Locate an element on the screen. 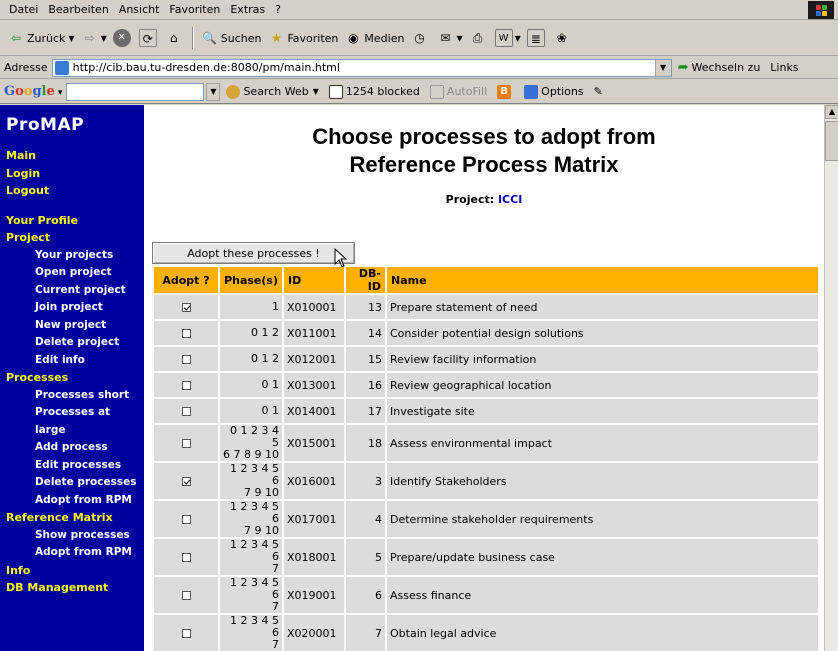 This screenshot has width=838, height=651. sidebar-item-reference-matrix: Reference Matrix is located at coordinates (75, 518).